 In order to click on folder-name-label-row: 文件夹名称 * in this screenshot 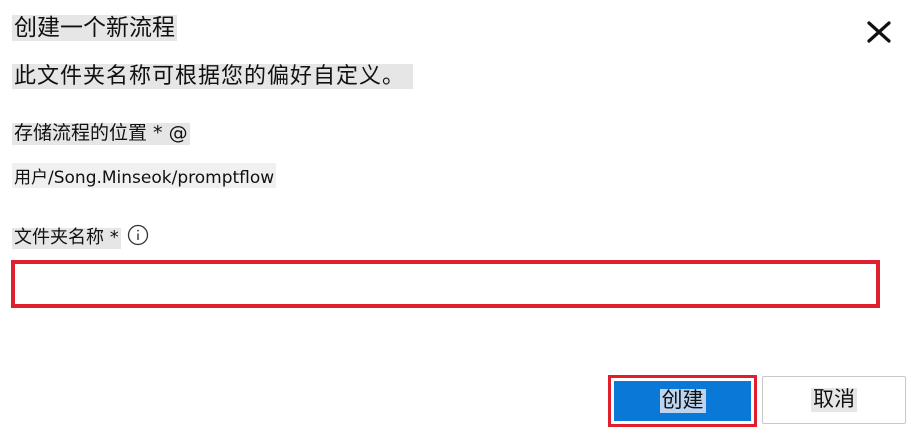, I will do `click(80, 237)`.